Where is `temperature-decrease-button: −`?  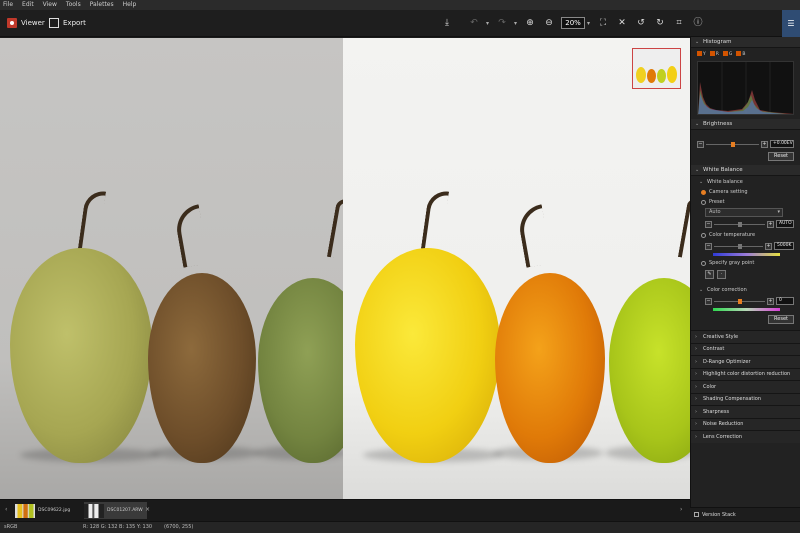 temperature-decrease-button: − is located at coordinates (708, 246).